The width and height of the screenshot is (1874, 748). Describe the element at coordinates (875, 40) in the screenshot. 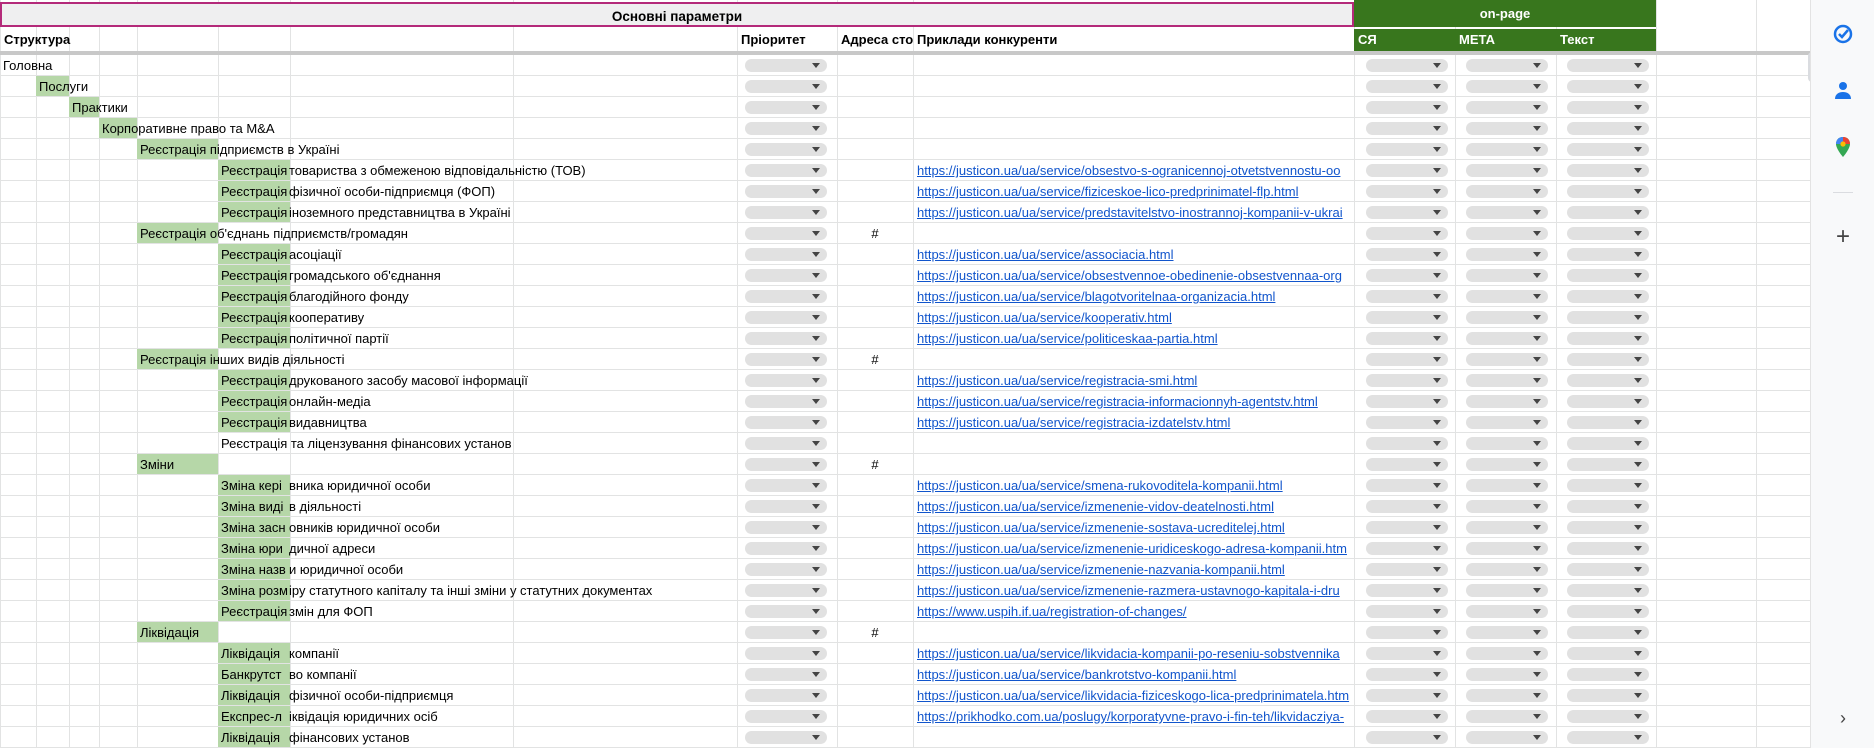

I see `address-column-header: Адреса сто` at that location.